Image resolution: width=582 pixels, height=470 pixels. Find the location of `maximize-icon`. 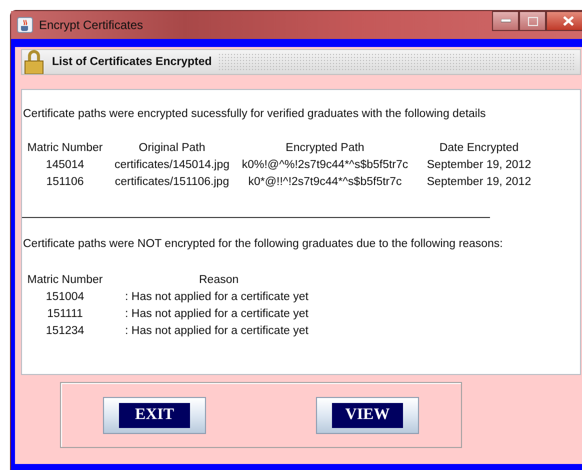

maximize-icon is located at coordinates (533, 21).